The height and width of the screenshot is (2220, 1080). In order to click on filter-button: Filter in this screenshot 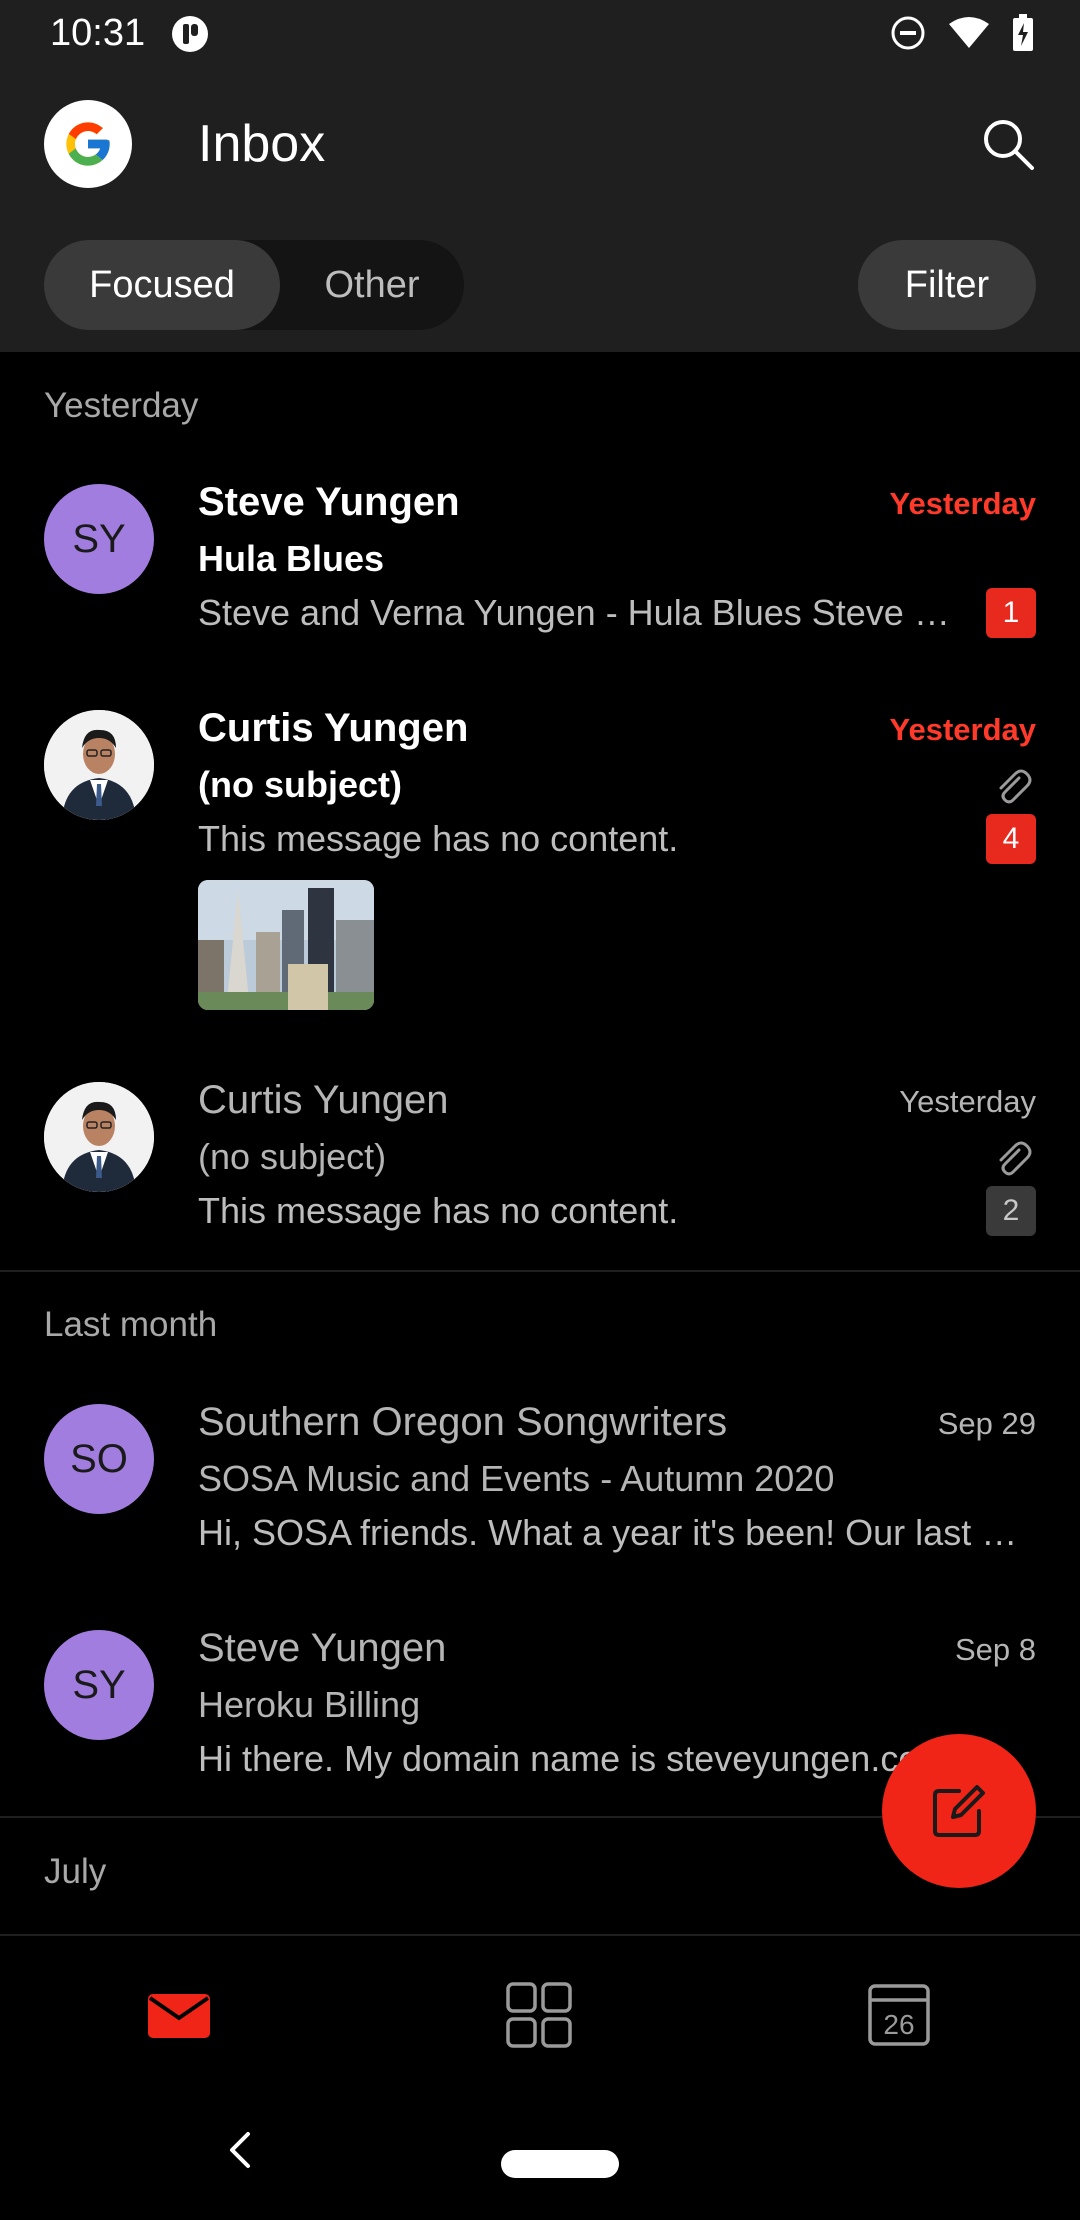, I will do `click(947, 285)`.